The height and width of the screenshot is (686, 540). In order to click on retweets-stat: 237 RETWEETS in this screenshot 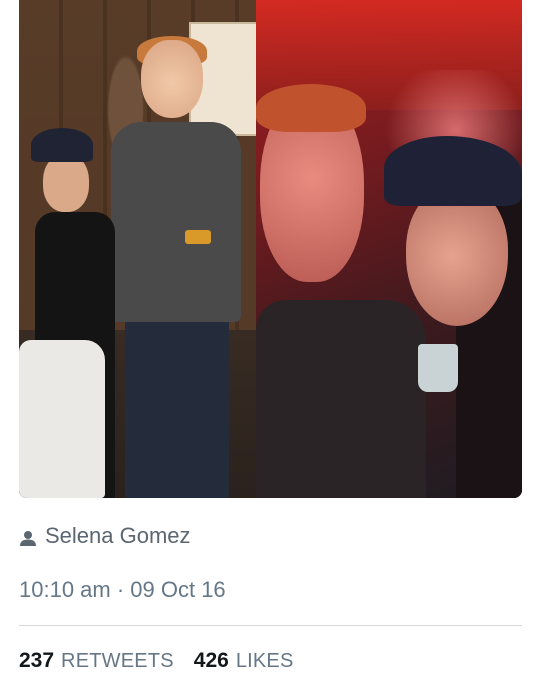, I will do `click(96, 661)`.